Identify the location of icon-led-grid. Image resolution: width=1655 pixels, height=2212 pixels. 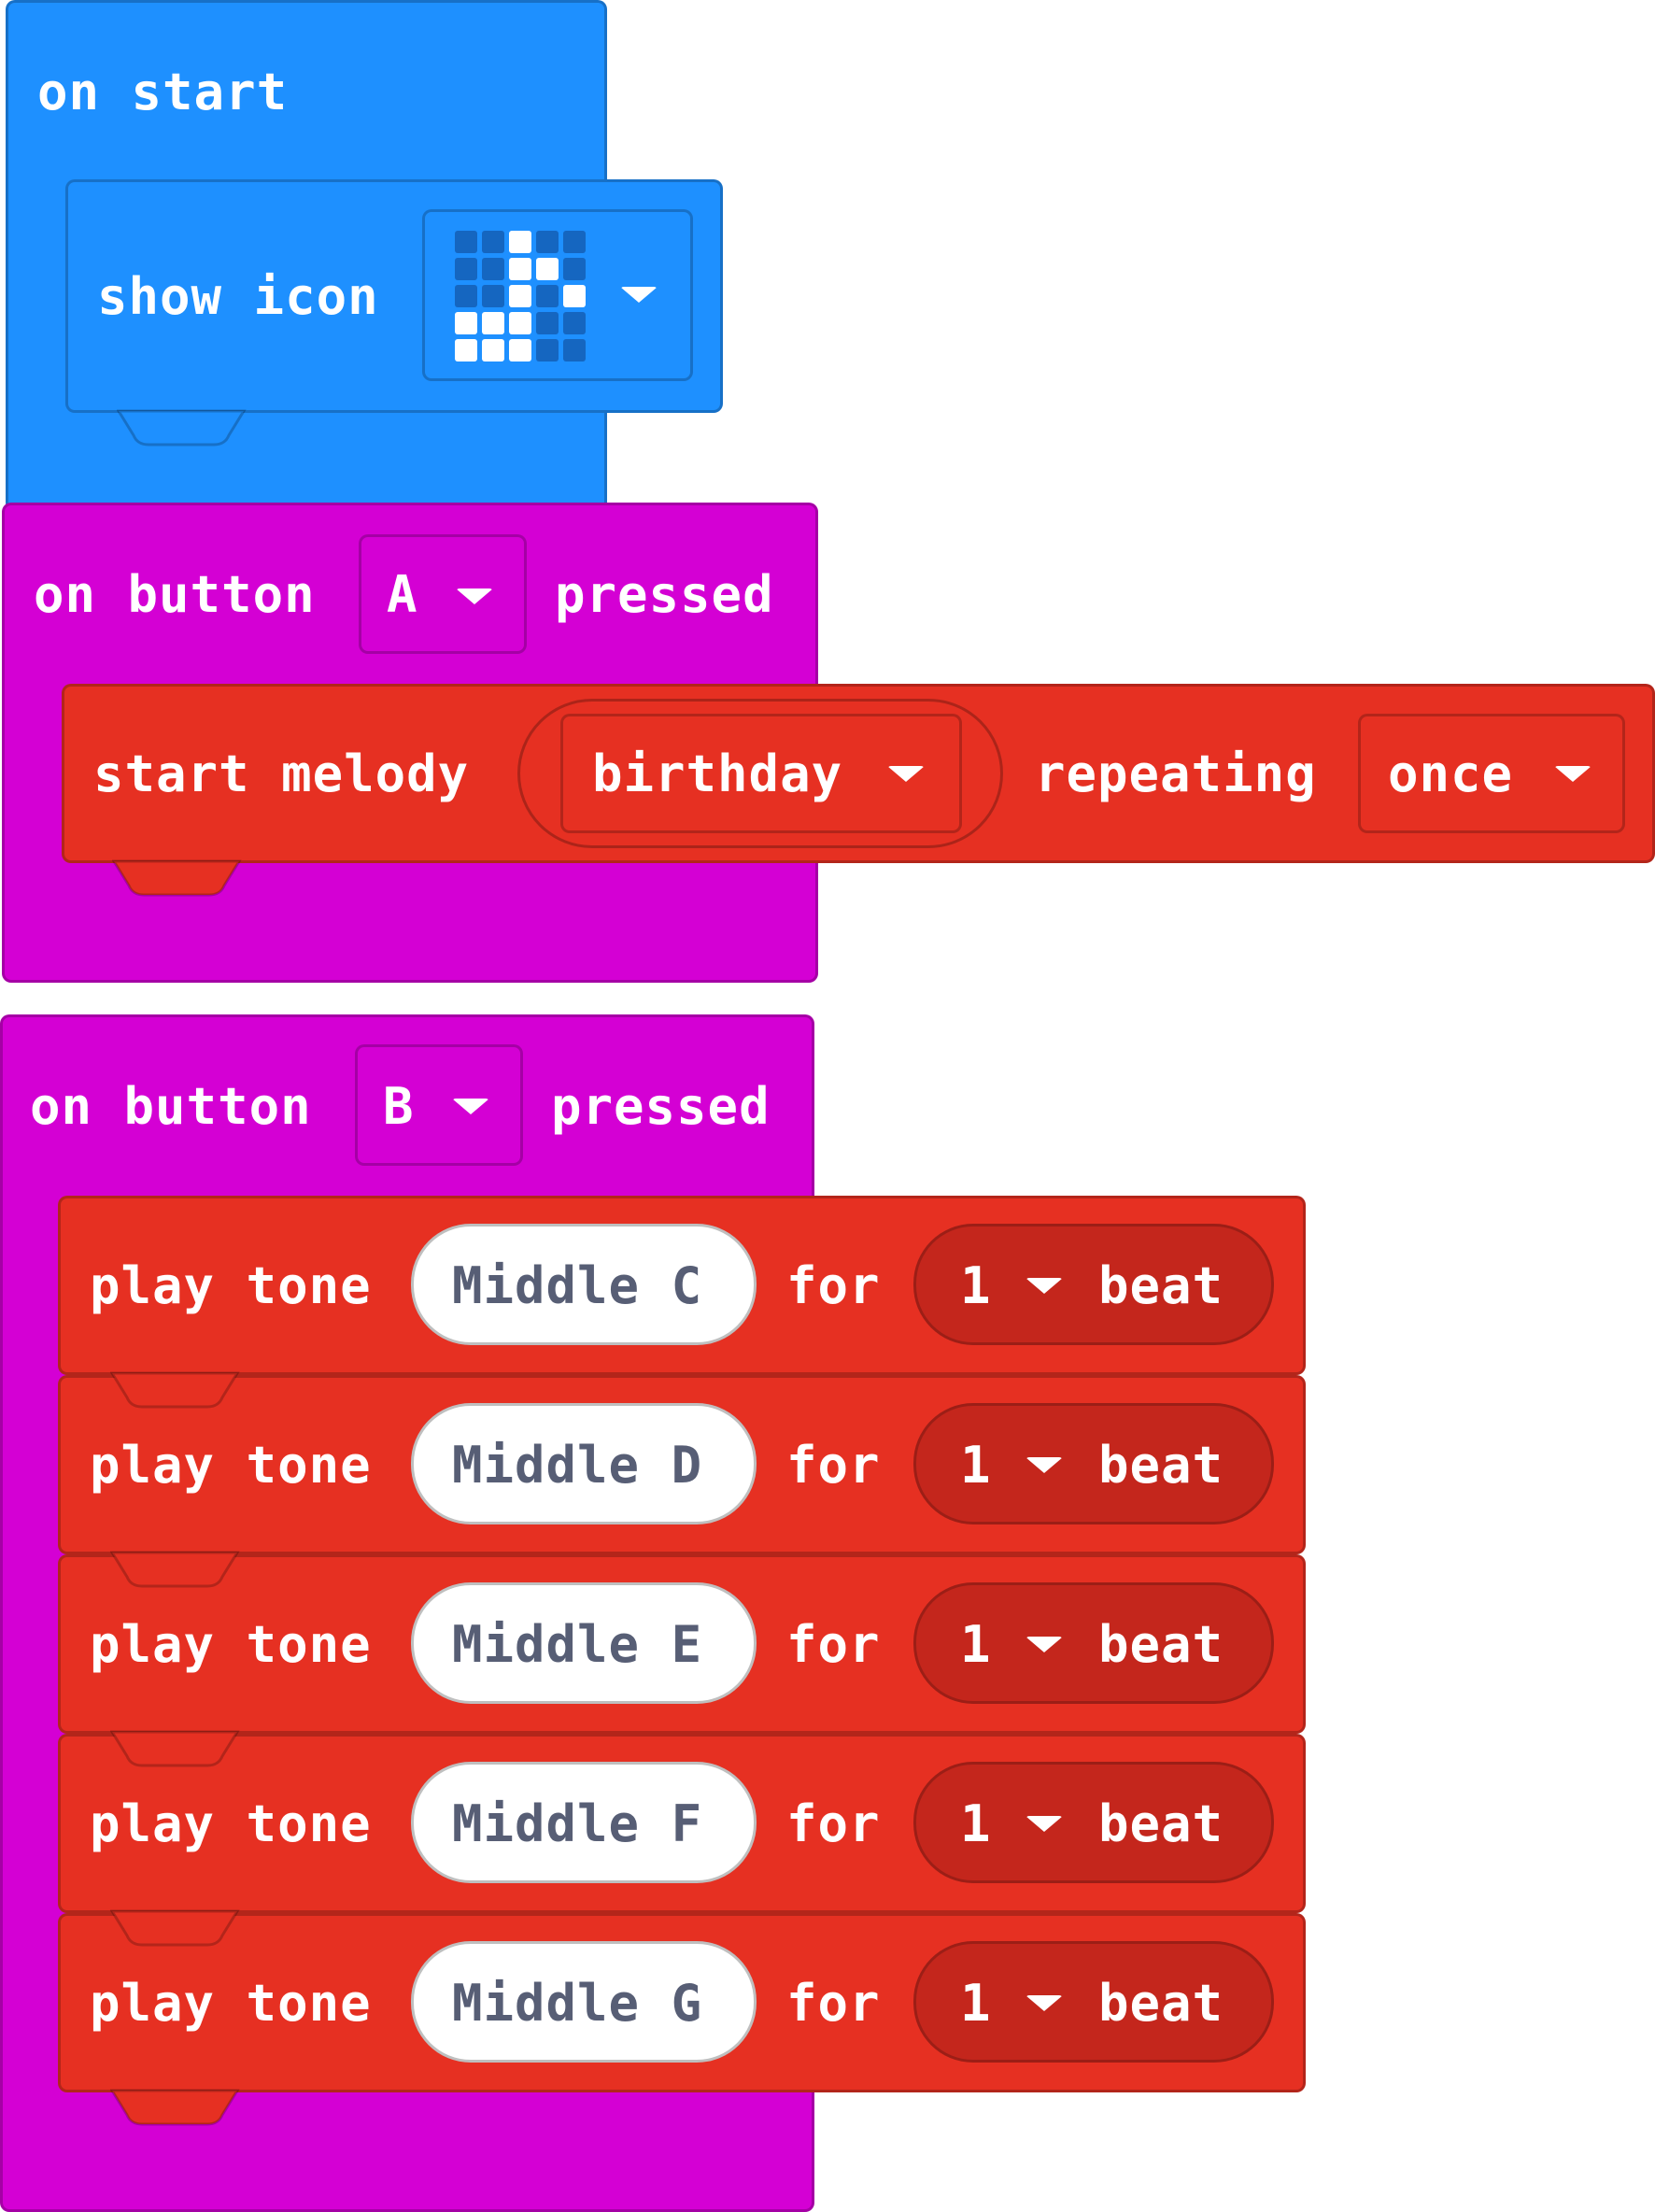
(521, 296).